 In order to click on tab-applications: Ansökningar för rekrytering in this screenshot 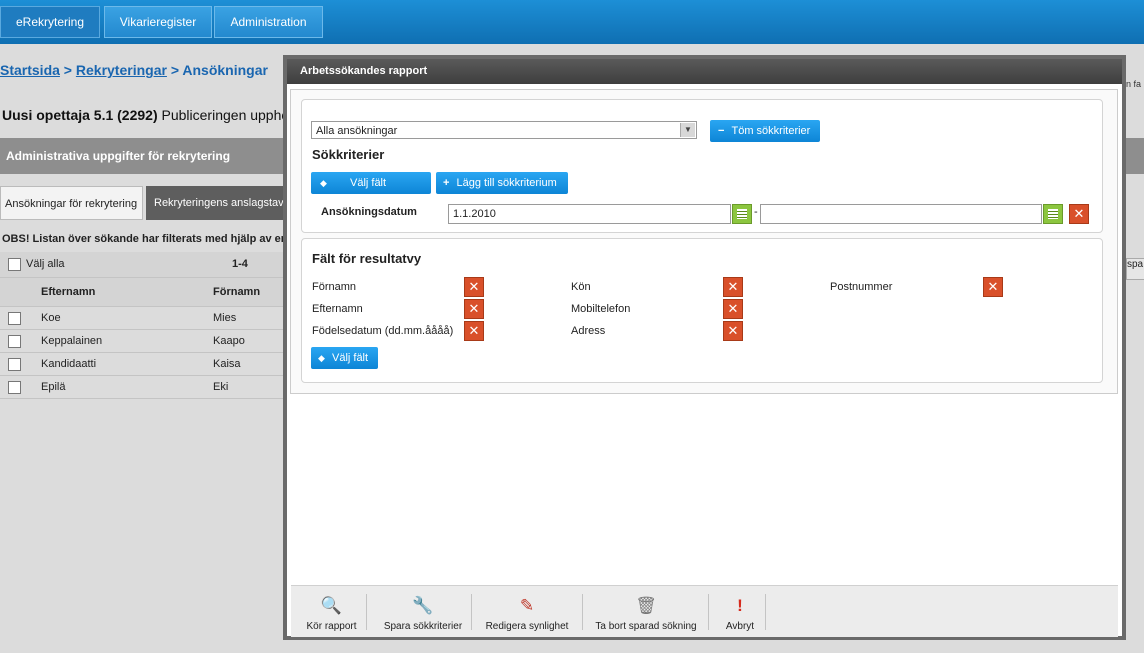, I will do `click(71, 203)`.